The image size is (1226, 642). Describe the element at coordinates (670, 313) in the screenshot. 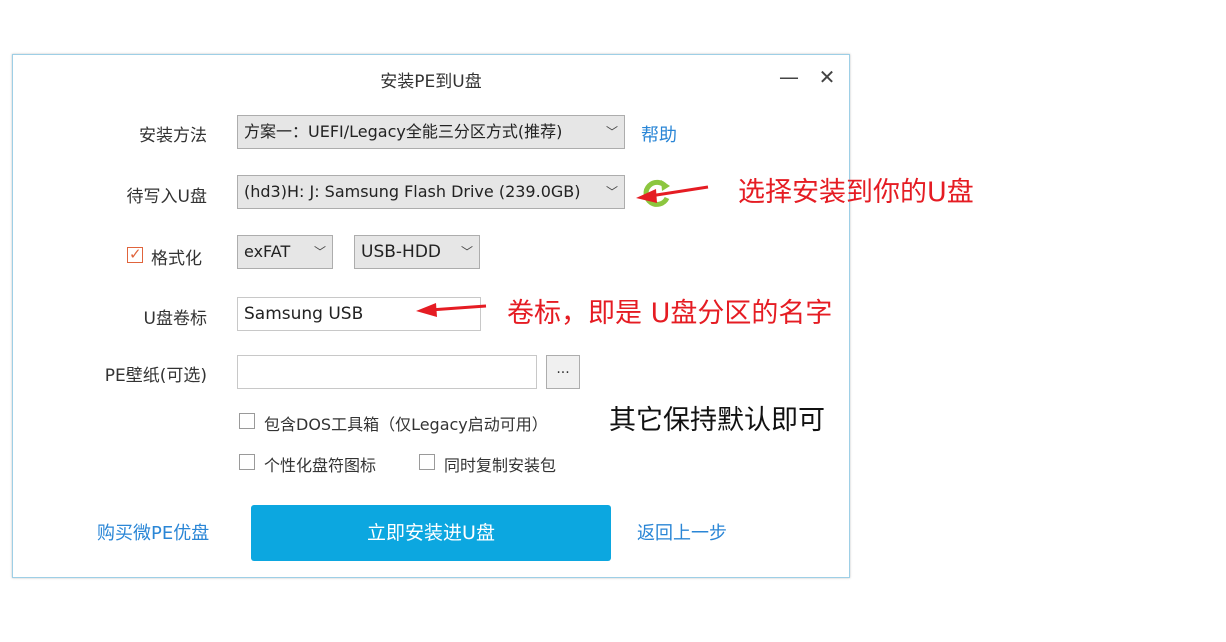

I see `annotation-volume-label: 卷标，即是 U盘分区的名字` at that location.